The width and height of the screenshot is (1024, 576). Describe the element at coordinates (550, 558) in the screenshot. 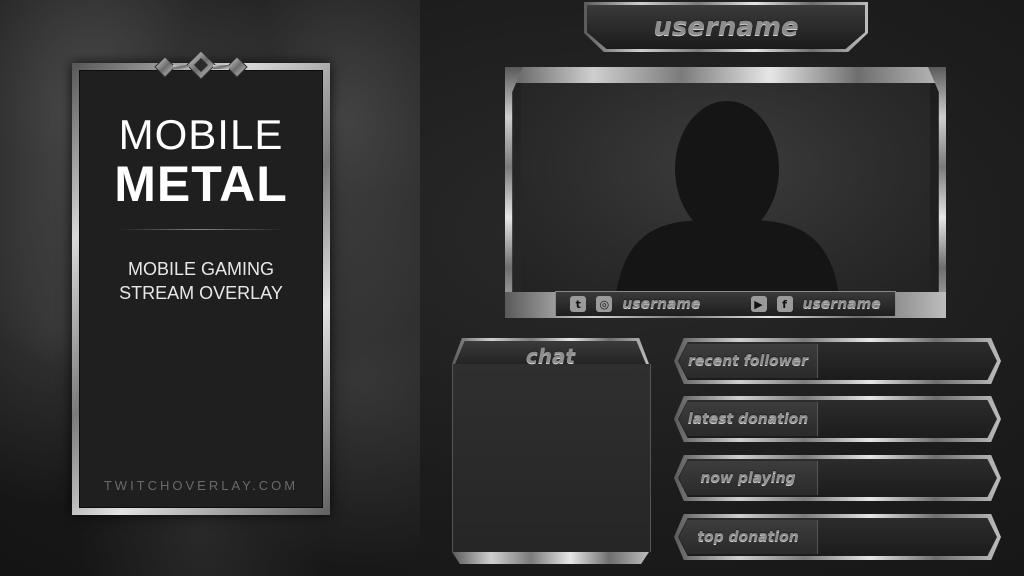

I see `chat-footer` at that location.